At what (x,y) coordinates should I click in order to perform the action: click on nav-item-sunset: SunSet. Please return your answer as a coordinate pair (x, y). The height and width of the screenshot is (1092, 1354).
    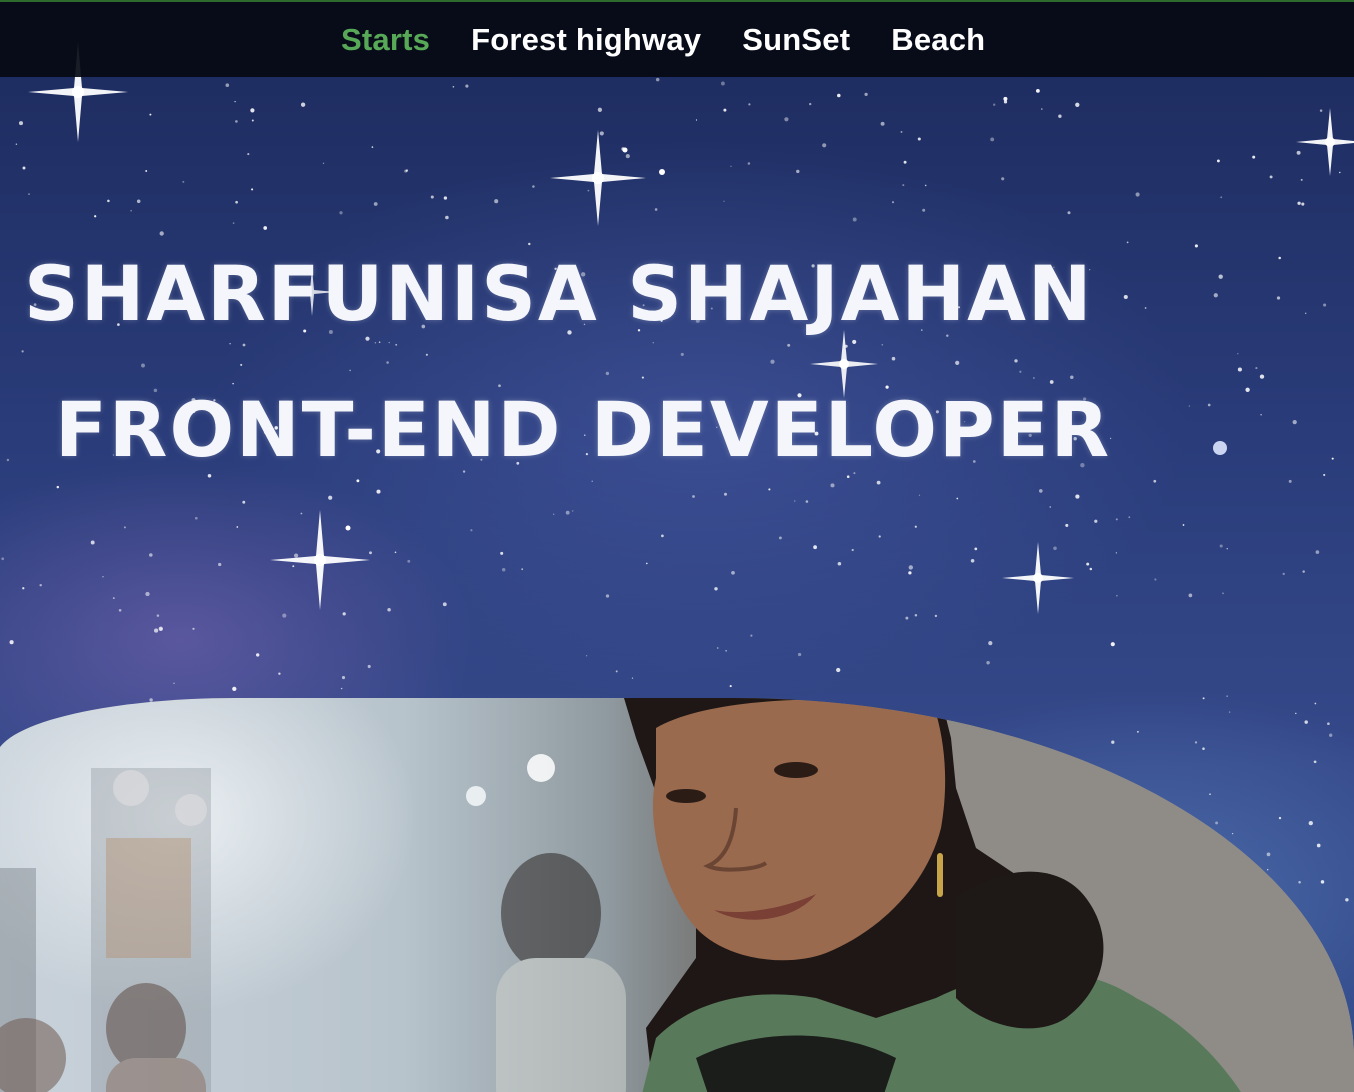
    Looking at the image, I should click on (796, 40).